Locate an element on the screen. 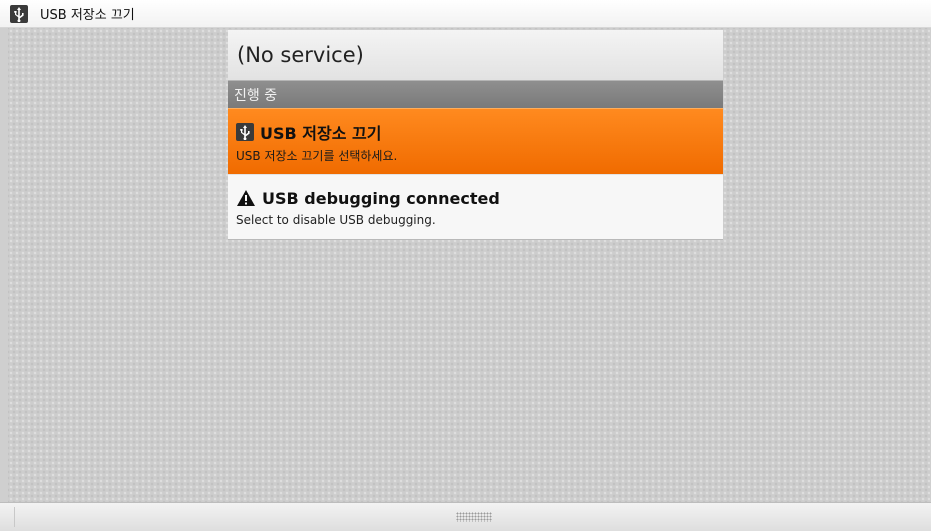 This screenshot has height=531, width=931. bottom-bar is located at coordinates (465, 516).